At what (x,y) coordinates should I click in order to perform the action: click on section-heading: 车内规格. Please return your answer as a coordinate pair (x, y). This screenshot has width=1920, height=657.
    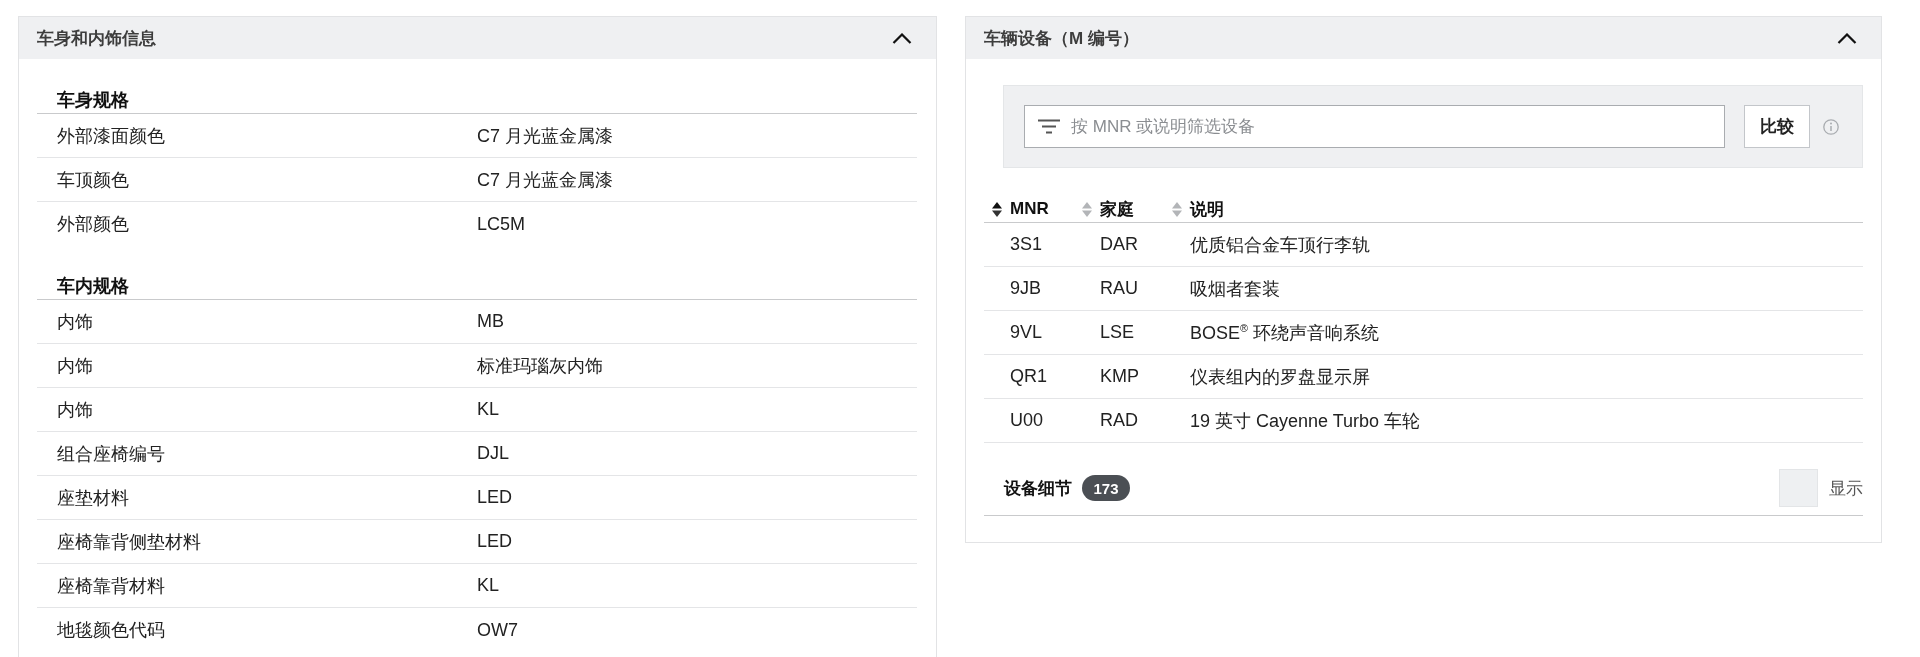
    Looking at the image, I should click on (93, 286).